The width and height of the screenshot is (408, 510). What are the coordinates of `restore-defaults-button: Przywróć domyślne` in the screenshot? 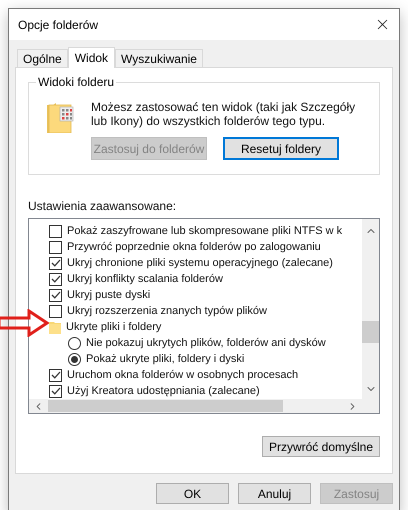 It's located at (321, 446).